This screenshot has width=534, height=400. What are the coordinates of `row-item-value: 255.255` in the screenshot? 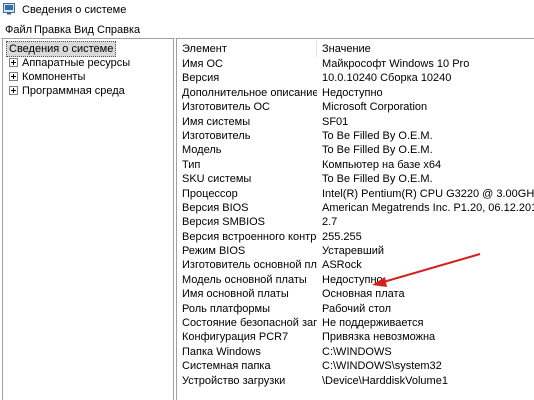 It's located at (342, 236).